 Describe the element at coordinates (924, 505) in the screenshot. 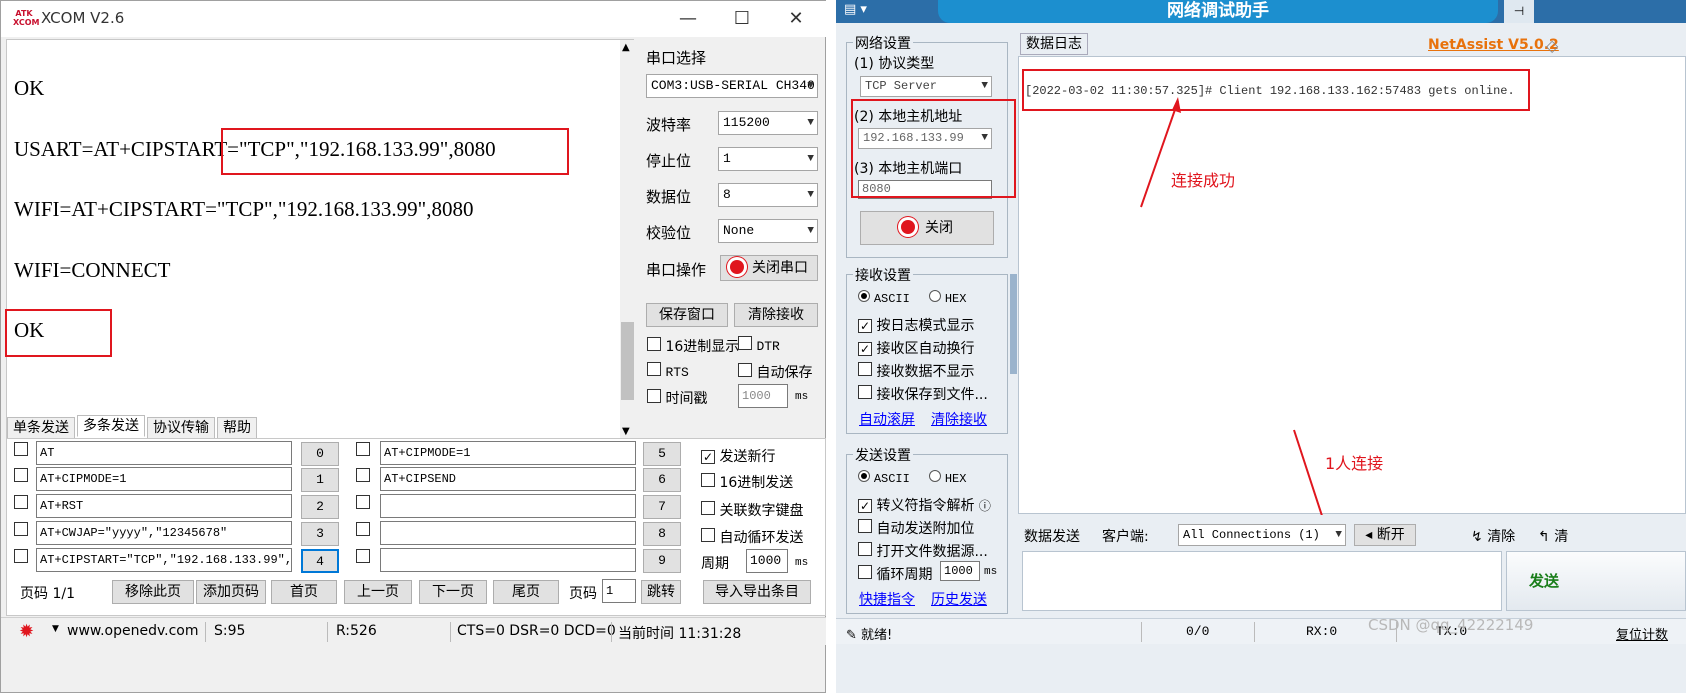

I see `escape-checkbox: 转义符指令解析 ⓘ` at that location.